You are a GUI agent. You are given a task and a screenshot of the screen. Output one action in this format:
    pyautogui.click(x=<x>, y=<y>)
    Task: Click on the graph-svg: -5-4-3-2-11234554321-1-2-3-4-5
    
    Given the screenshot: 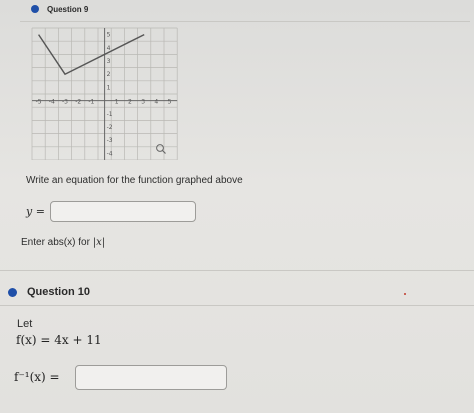 What is the action you would take?
    pyautogui.click(x=104, y=93)
    